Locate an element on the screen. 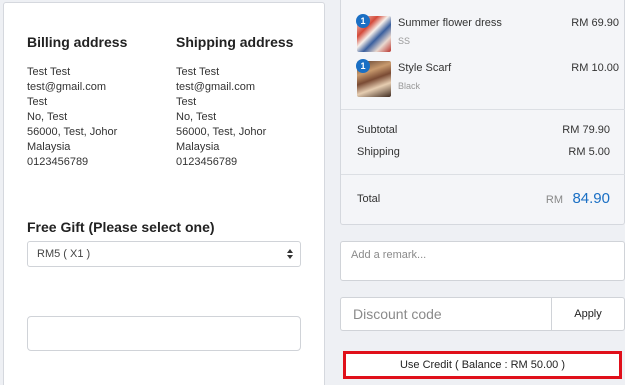  item-name: Summer flower dress is located at coordinates (450, 23).